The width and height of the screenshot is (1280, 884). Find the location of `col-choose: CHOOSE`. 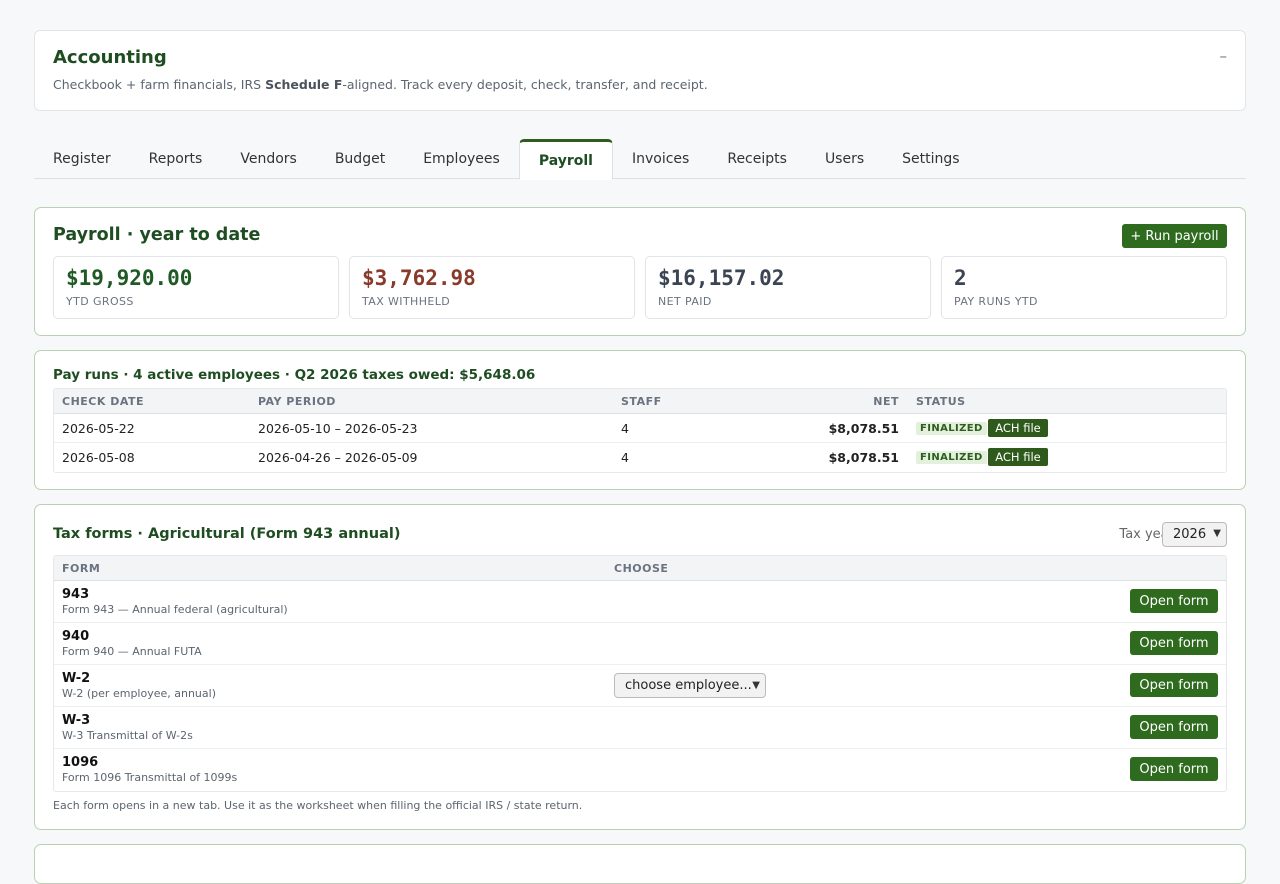

col-choose: CHOOSE is located at coordinates (641, 568).